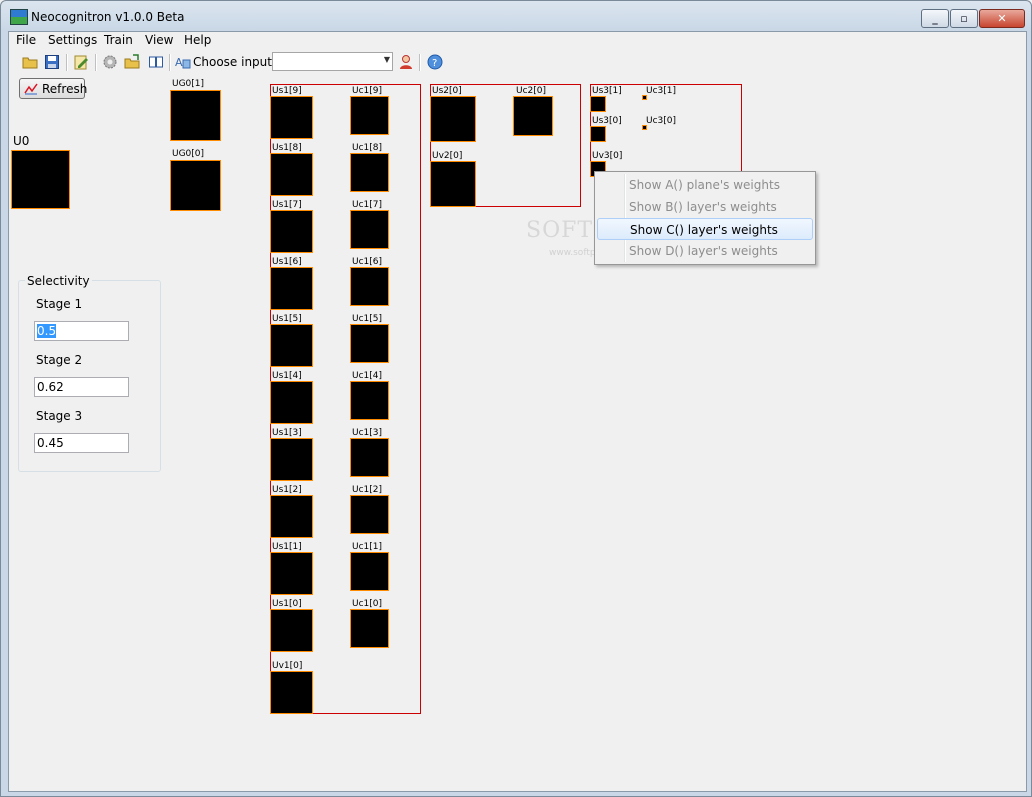  I want to click on uc1-label: Uc1[8], so click(367, 148).